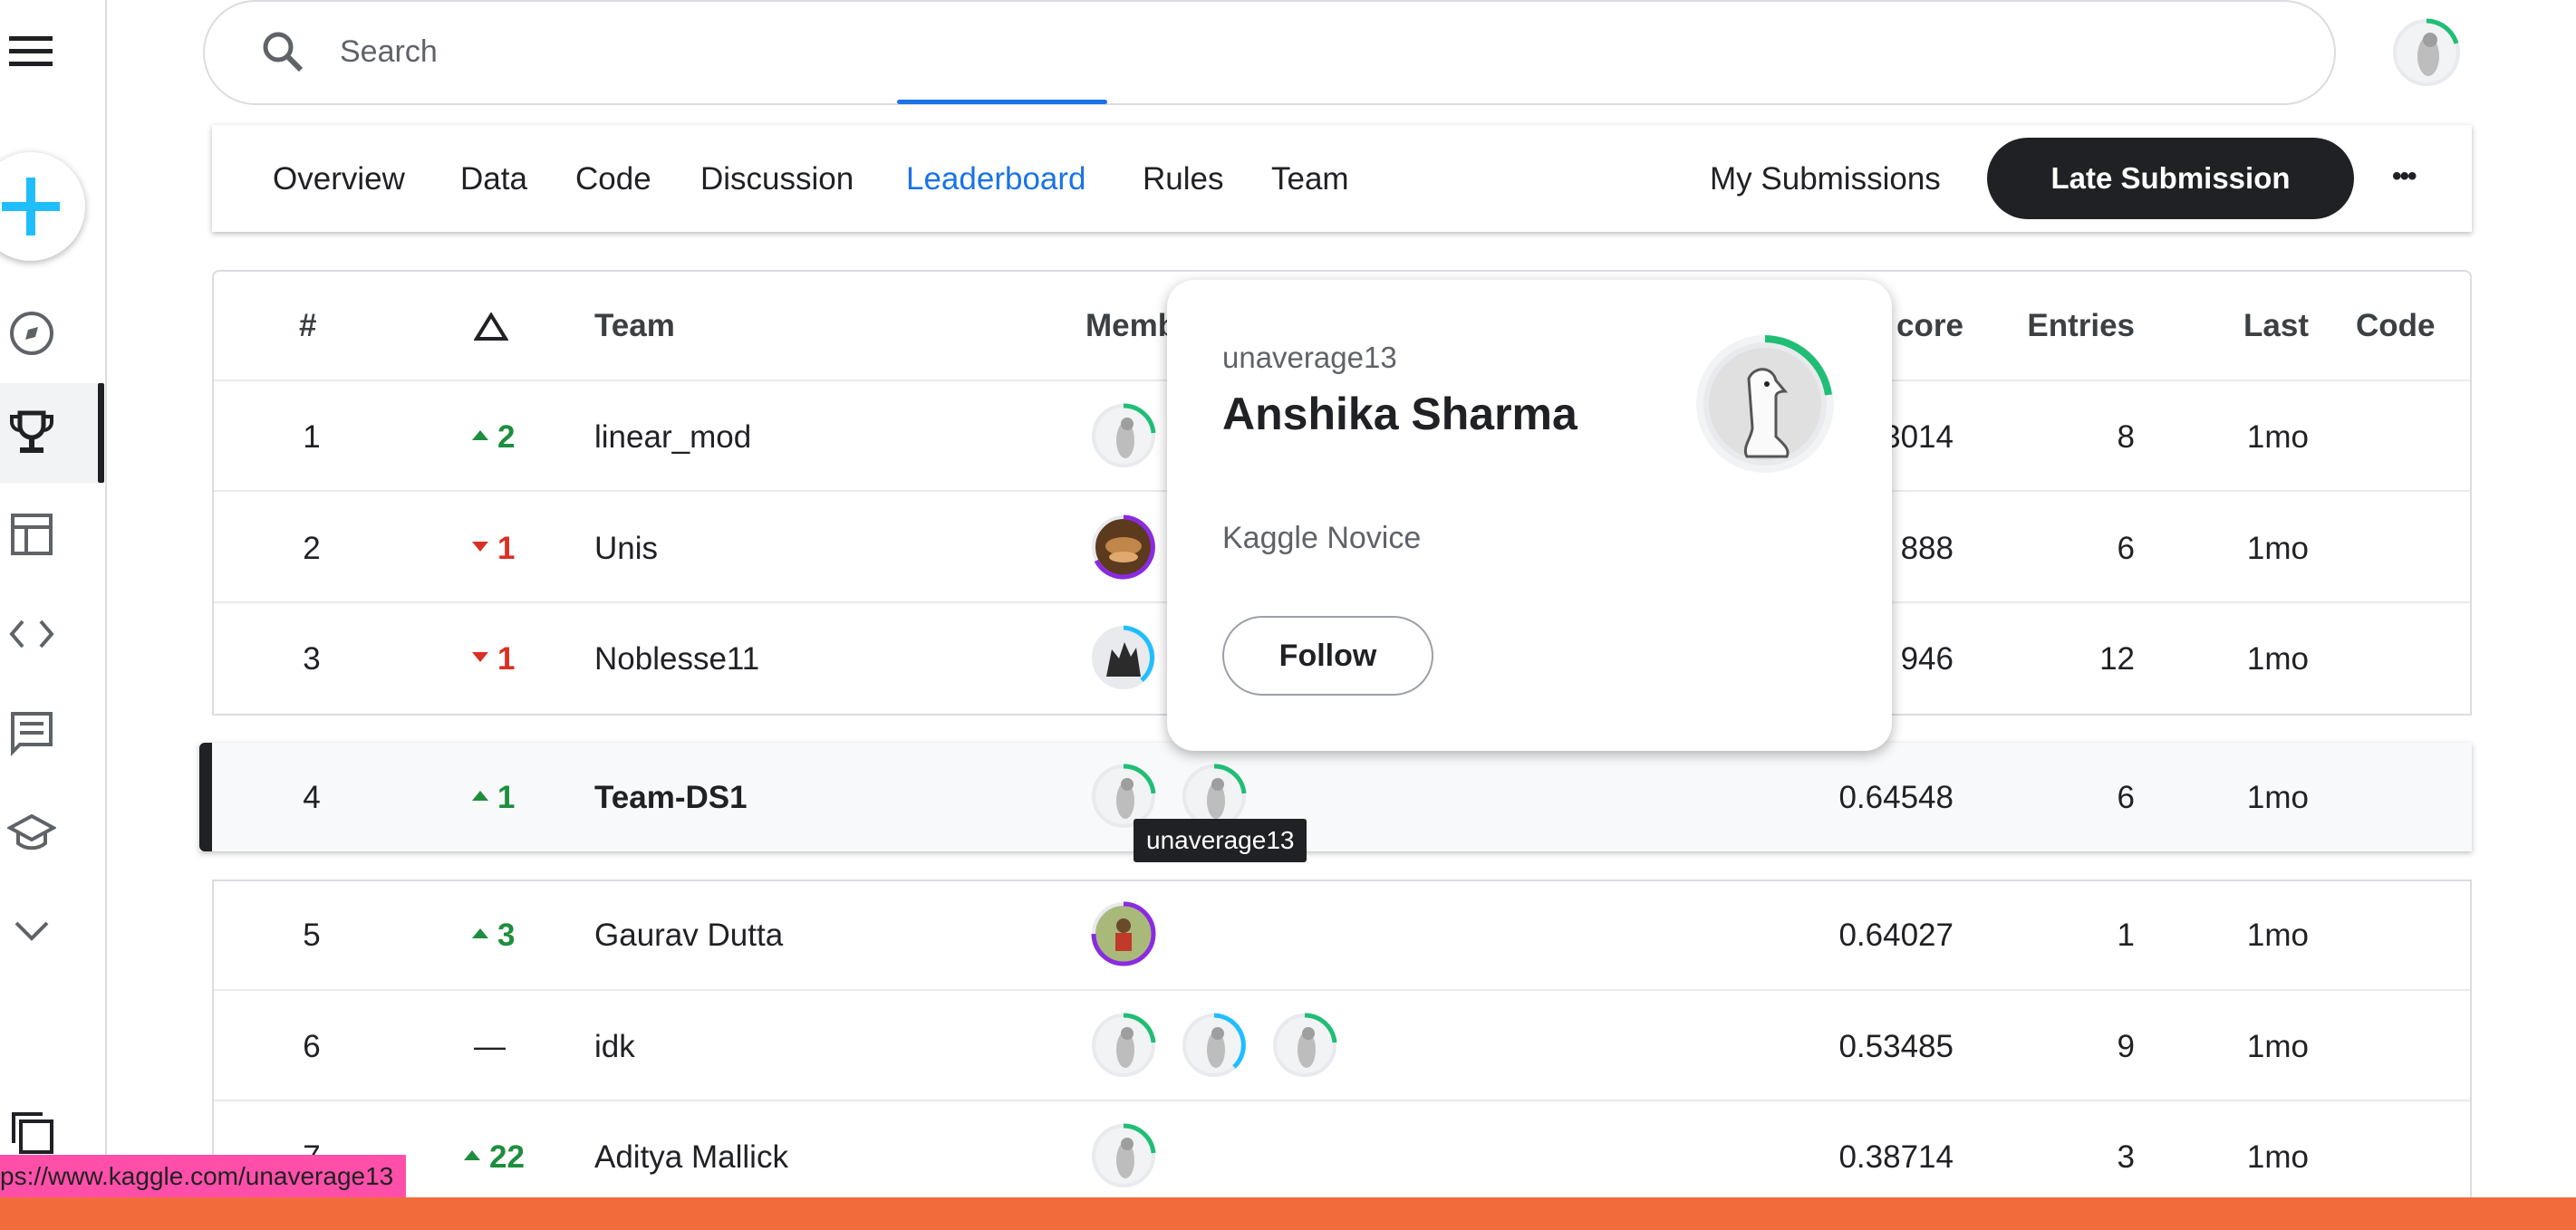 This screenshot has height=1230, width=2576. Describe the element at coordinates (31, 333) in the screenshot. I see `compass-icon` at that location.